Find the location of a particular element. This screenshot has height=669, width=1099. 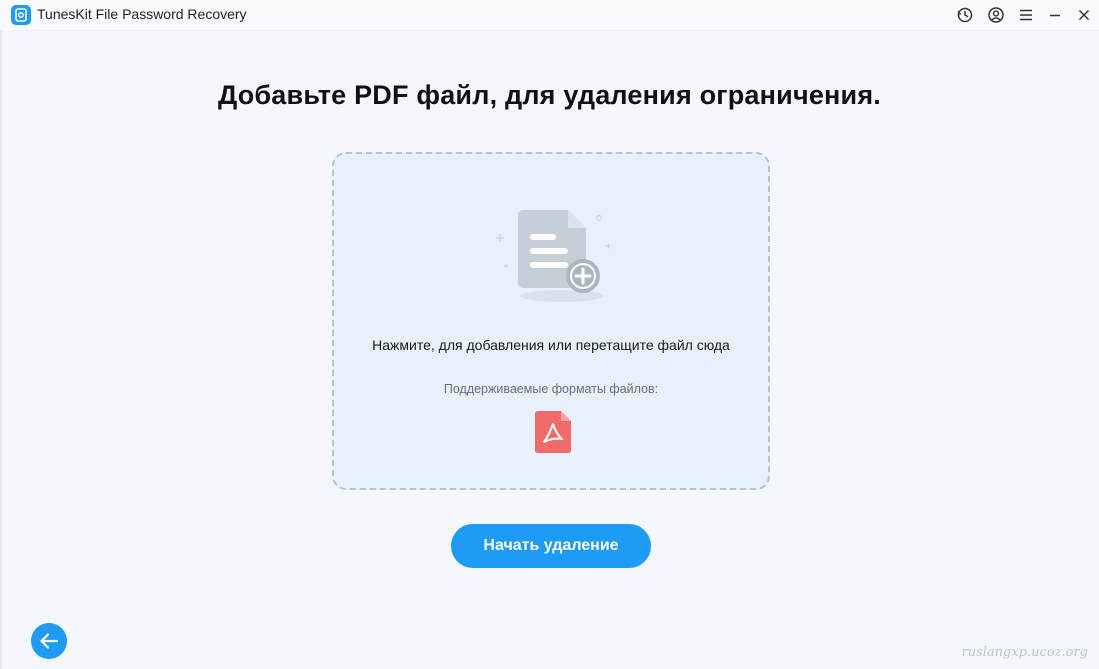

menu-button is located at coordinates (1026, 15).